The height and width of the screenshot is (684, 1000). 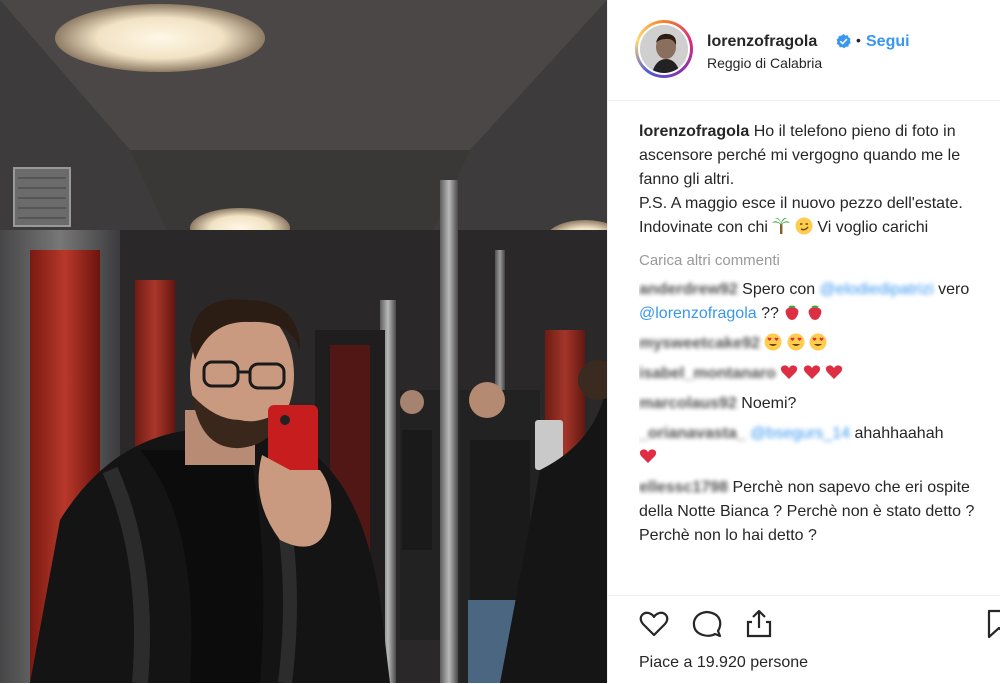 I want to click on heart-icon, so click(x=654, y=624).